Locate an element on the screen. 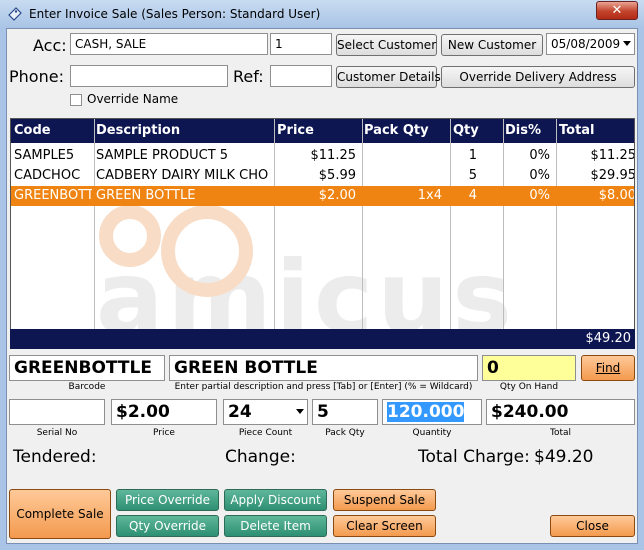 This screenshot has height=550, width=644. apply-discount-button: Apply Discount is located at coordinates (275, 500).